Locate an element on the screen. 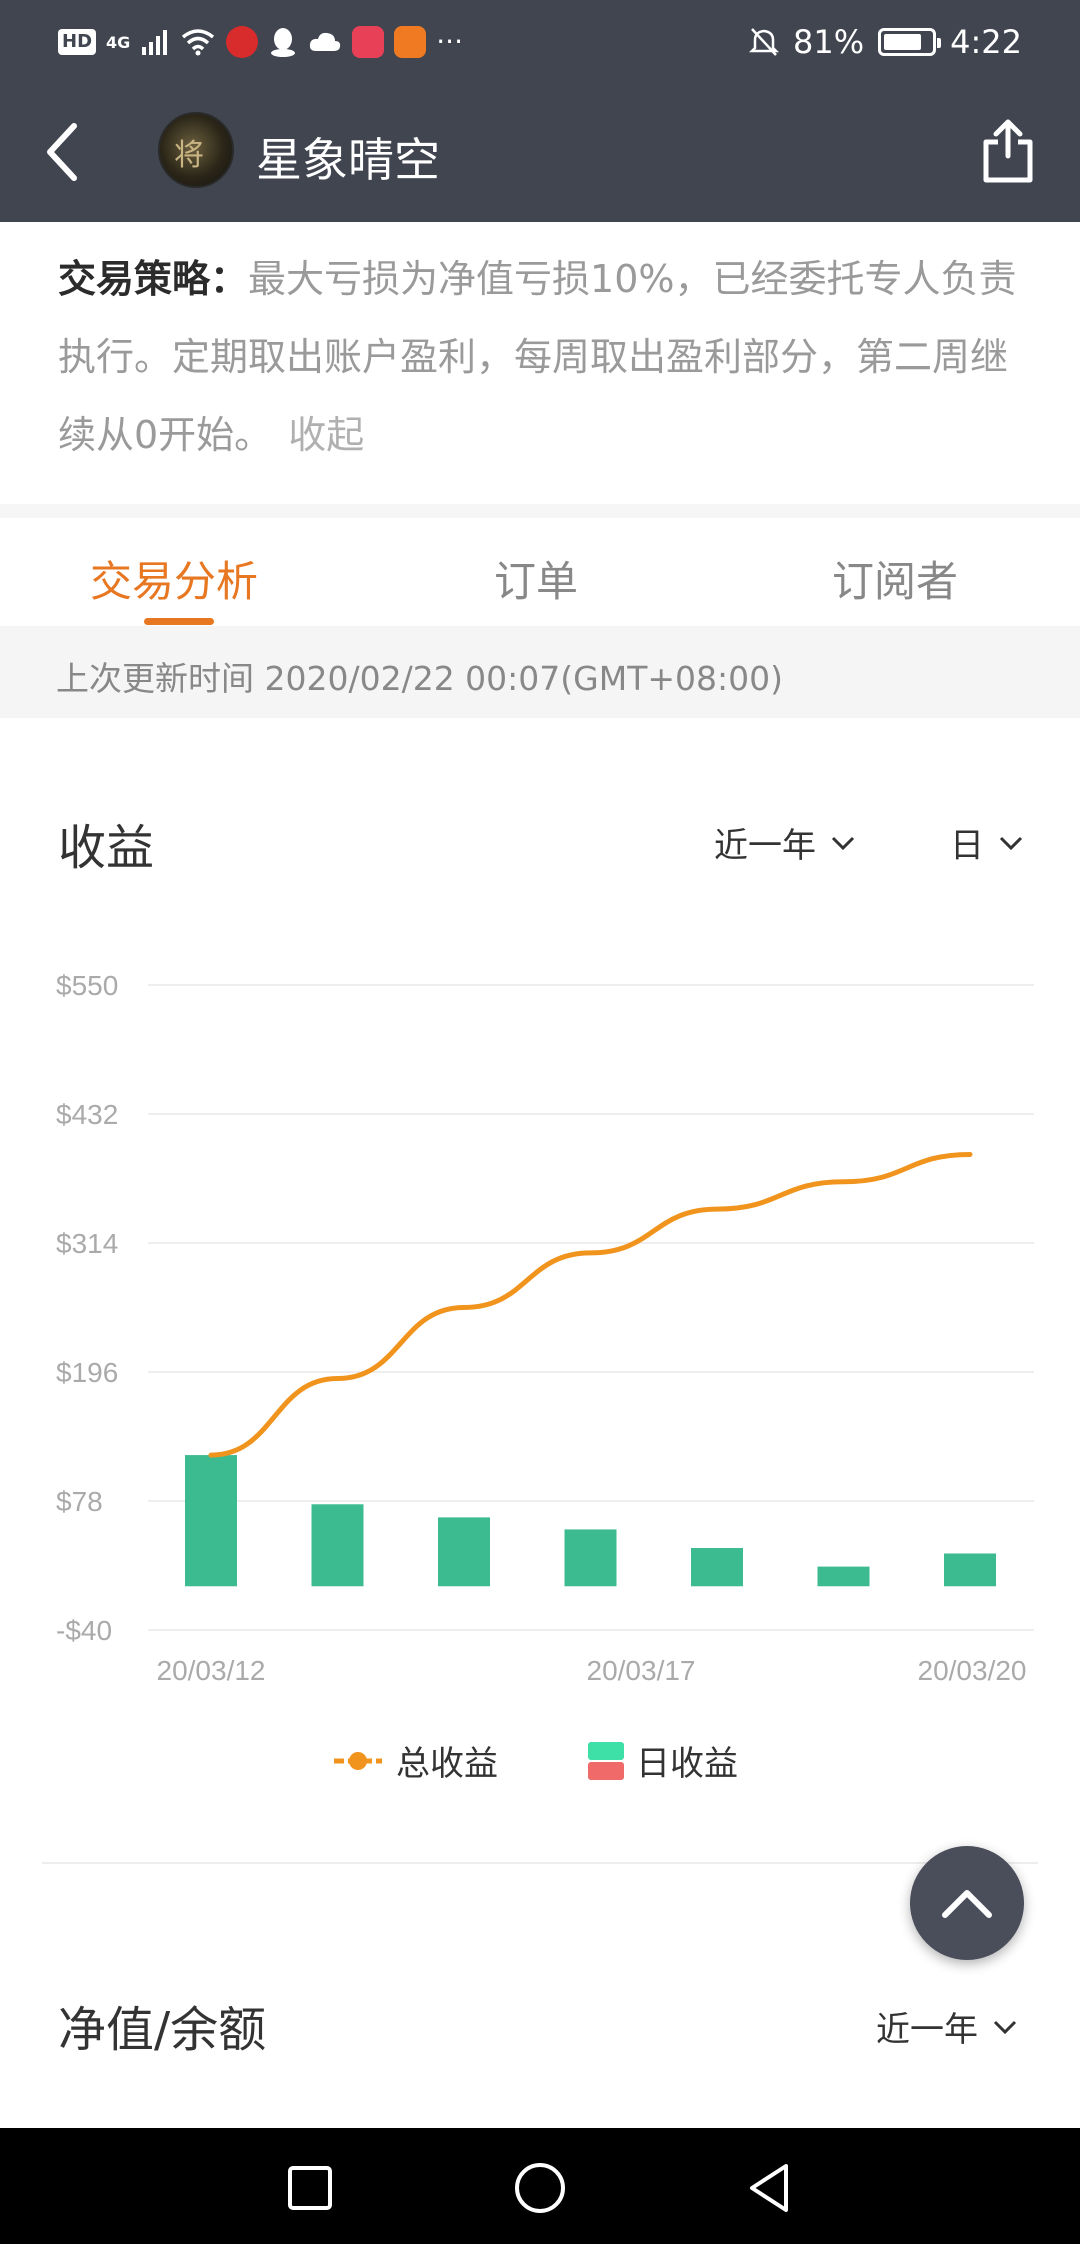 The image size is (1080, 2244). networth-title: 净值/余额 is located at coordinates (162, 2030).